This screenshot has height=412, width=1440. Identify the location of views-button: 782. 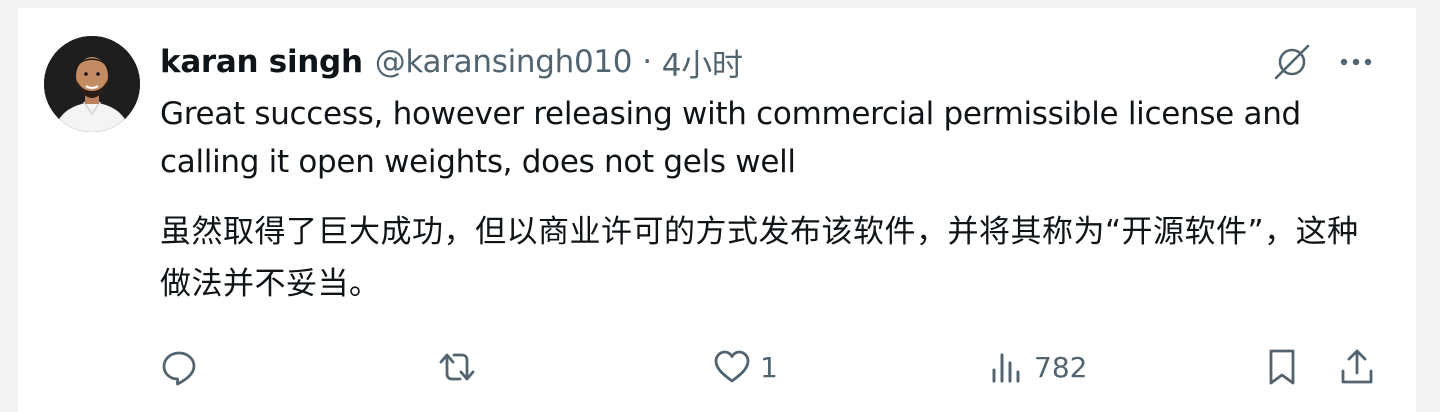
(1037, 367).